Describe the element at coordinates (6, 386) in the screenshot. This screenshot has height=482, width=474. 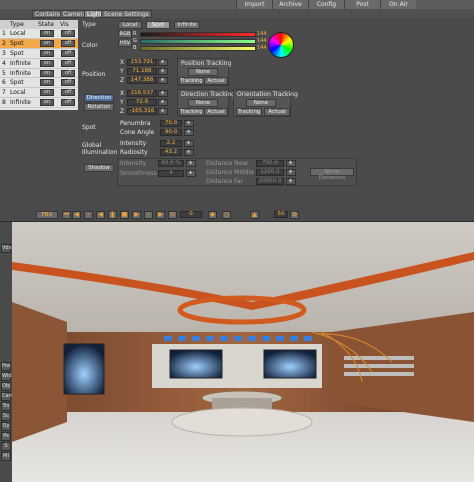
I see `side-button: Obj` at that location.